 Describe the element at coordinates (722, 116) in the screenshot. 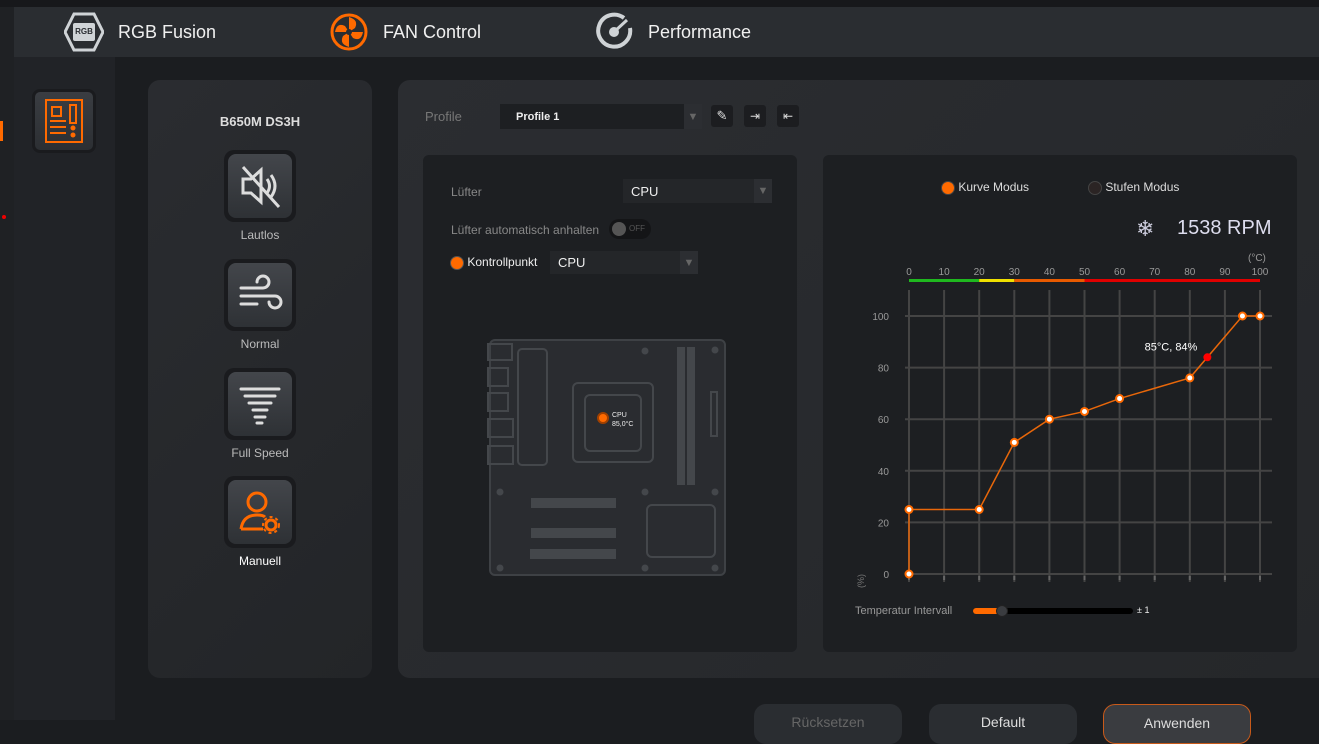

I see `edit-profile-button: ✎` at that location.